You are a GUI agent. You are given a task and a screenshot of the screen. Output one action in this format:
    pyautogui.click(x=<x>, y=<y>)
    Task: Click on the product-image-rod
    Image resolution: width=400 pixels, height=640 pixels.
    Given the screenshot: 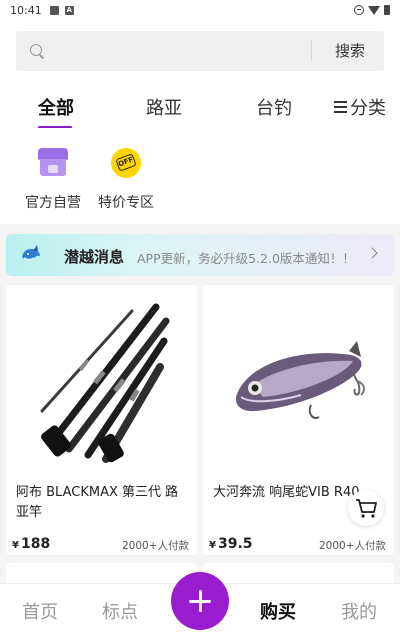 What is the action you would take?
    pyautogui.click(x=101, y=380)
    